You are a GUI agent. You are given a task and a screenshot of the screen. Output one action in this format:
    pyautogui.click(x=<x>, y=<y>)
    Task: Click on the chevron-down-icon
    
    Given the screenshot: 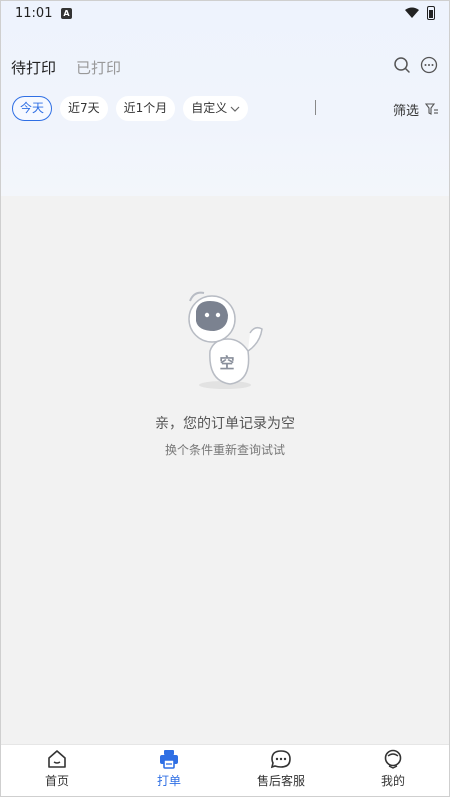 What is the action you would take?
    pyautogui.click(x=235, y=109)
    